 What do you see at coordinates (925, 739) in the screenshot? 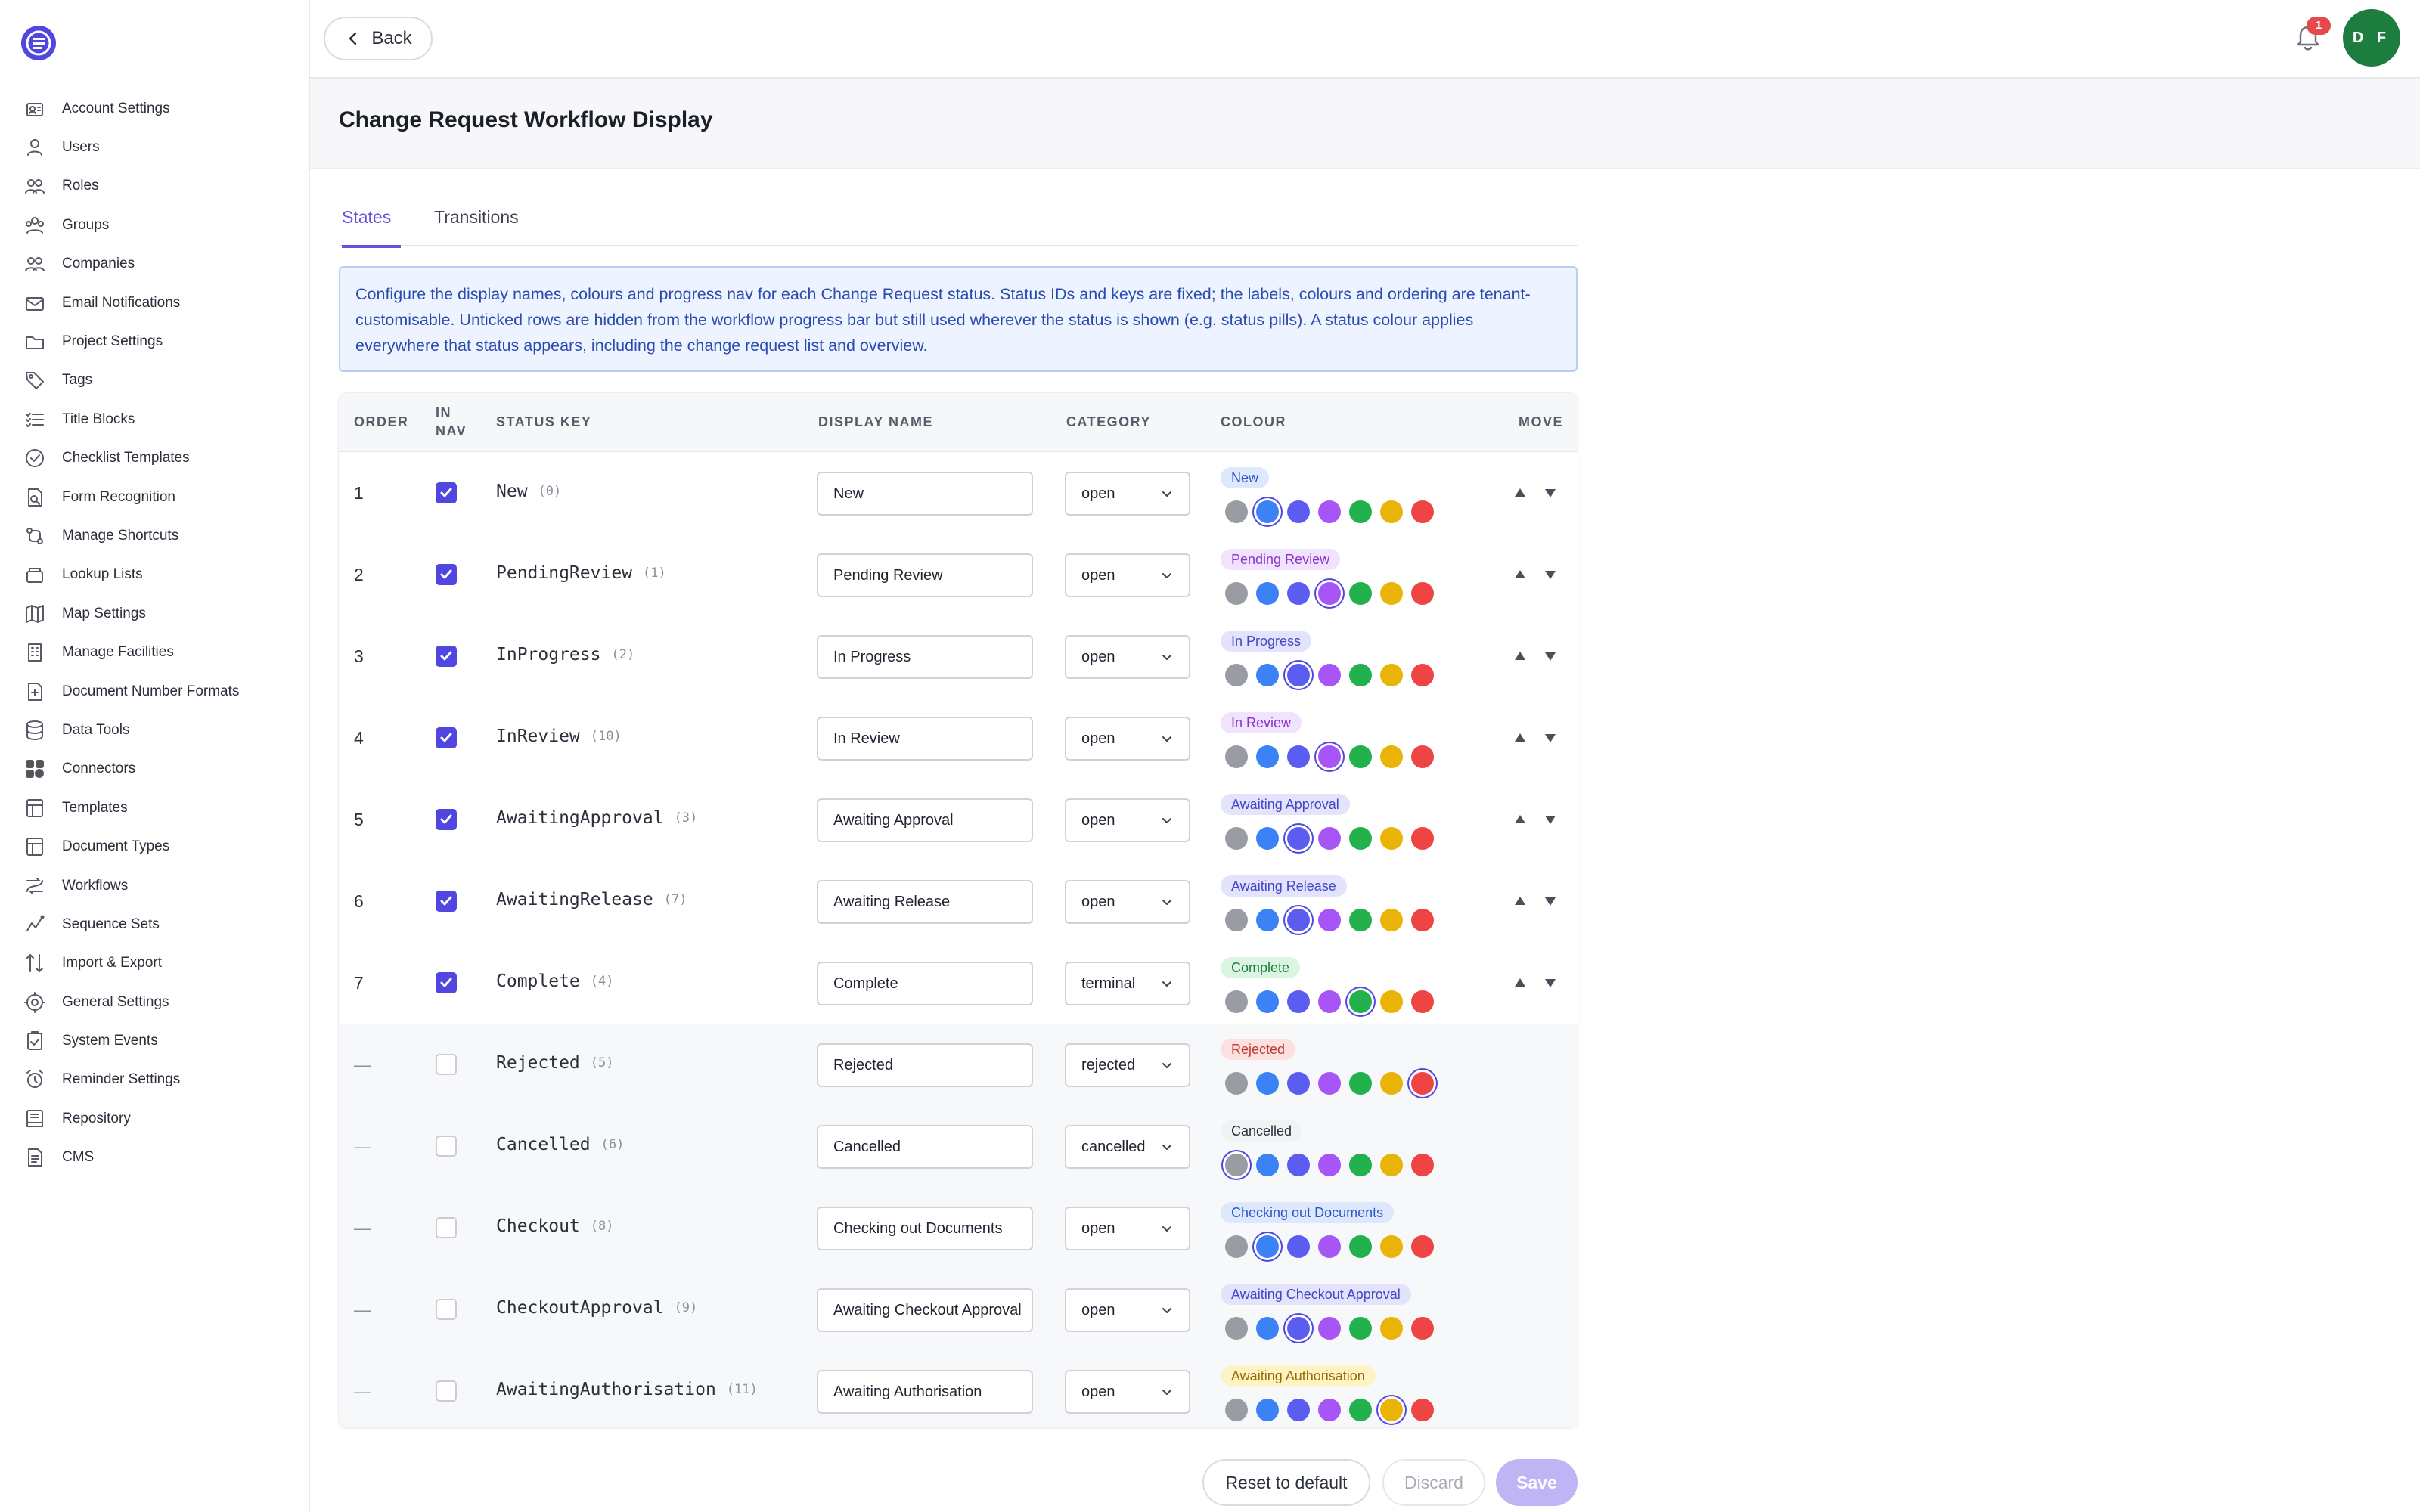
I see `display-name-input: In Review` at bounding box center [925, 739].